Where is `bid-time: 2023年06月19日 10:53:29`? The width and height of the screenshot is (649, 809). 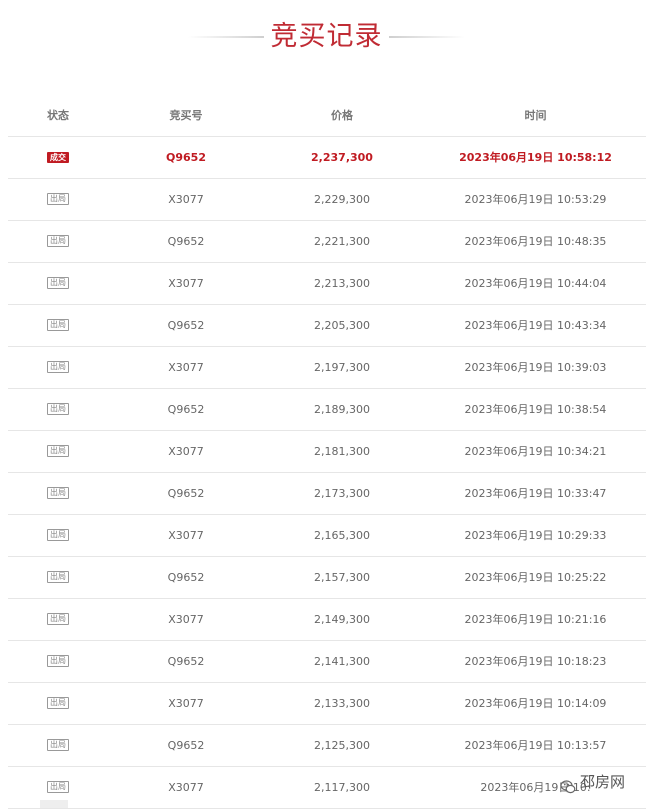 bid-time: 2023年06月19日 10:53:29 is located at coordinates (535, 199).